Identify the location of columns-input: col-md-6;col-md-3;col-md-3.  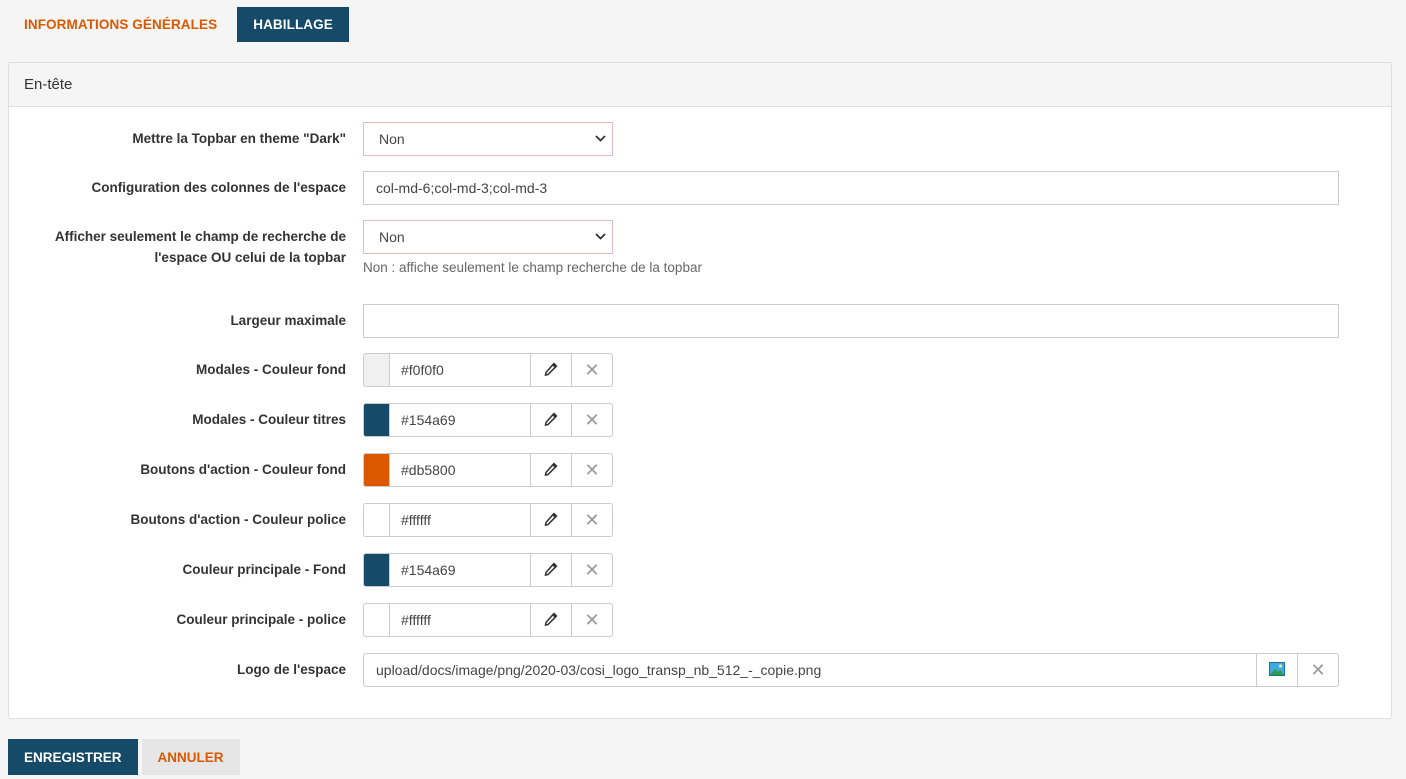
(851, 188).